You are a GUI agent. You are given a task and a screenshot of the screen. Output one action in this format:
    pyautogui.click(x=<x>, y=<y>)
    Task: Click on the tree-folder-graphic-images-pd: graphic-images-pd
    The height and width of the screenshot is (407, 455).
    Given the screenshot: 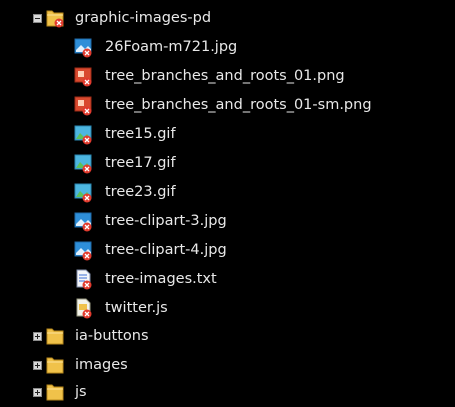 What is the action you would take?
    pyautogui.click(x=227, y=18)
    